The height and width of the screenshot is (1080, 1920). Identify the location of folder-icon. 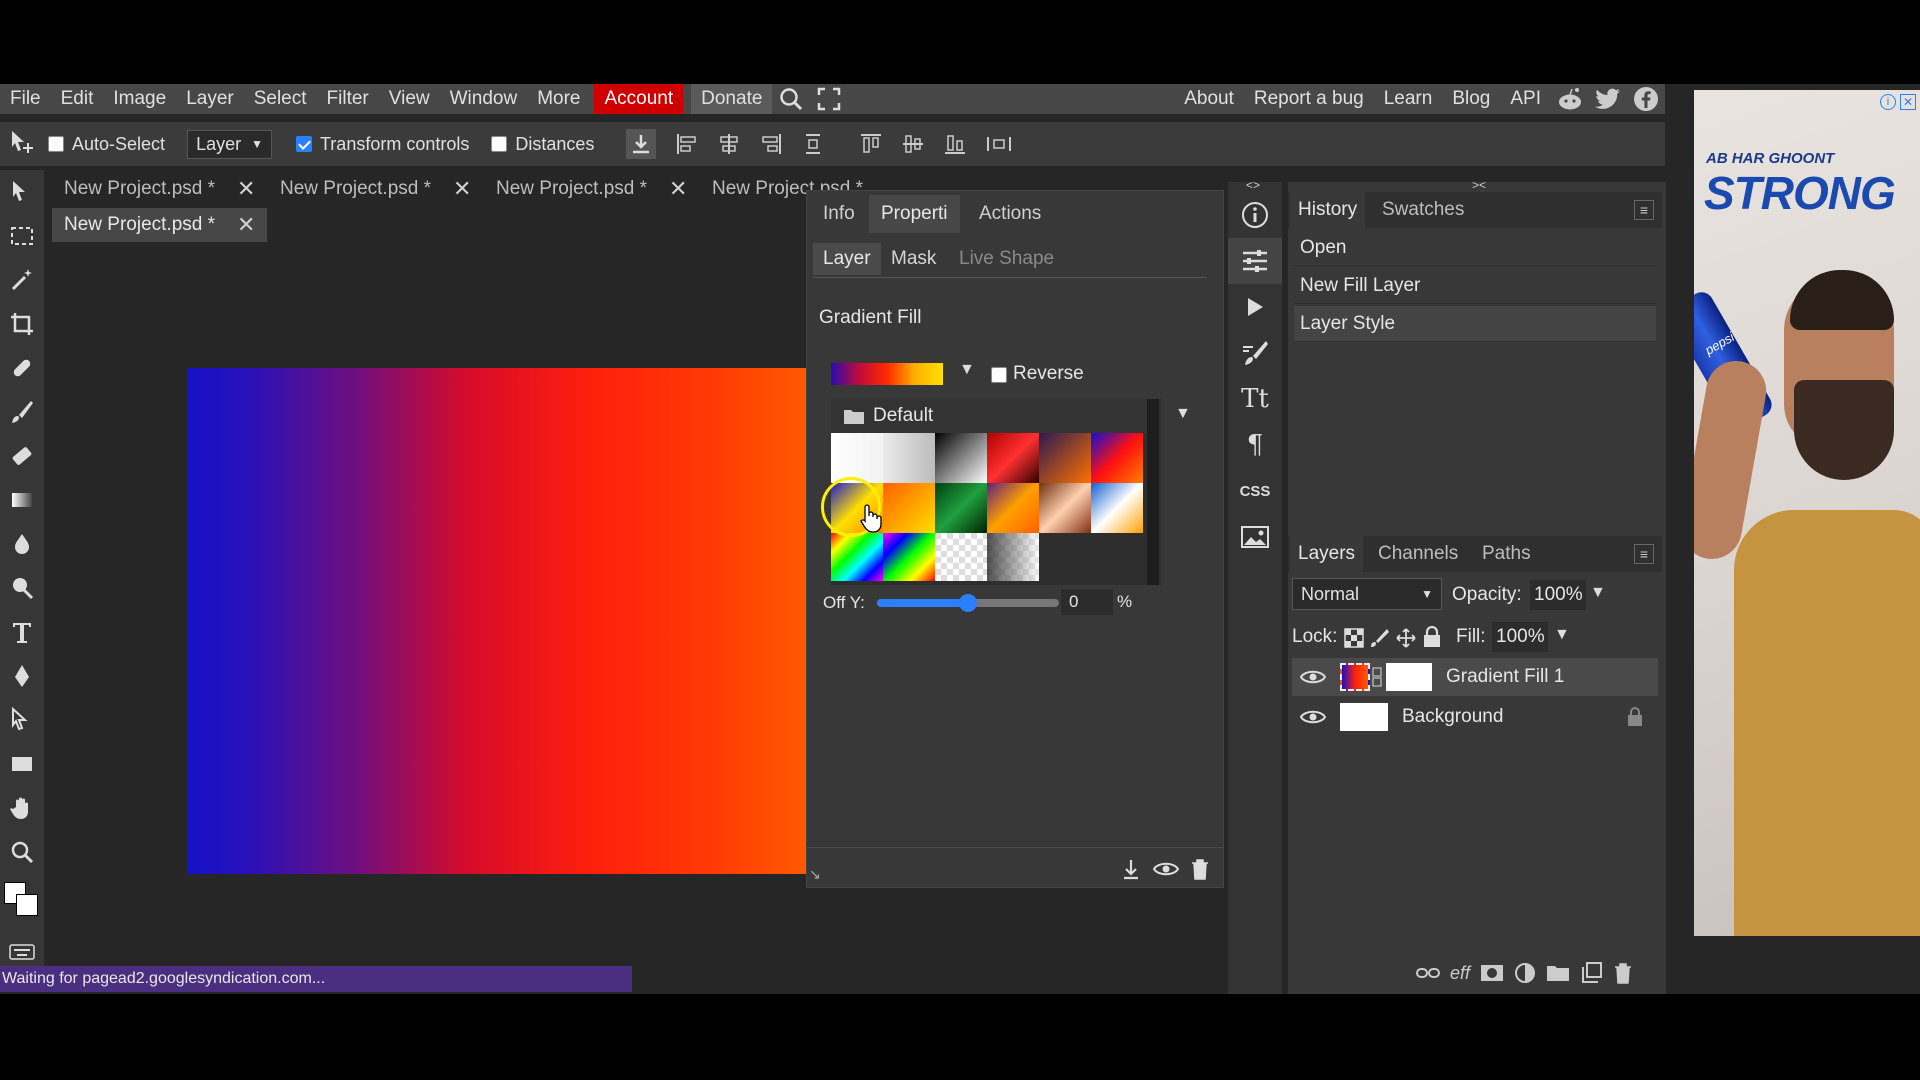
(1558, 973).